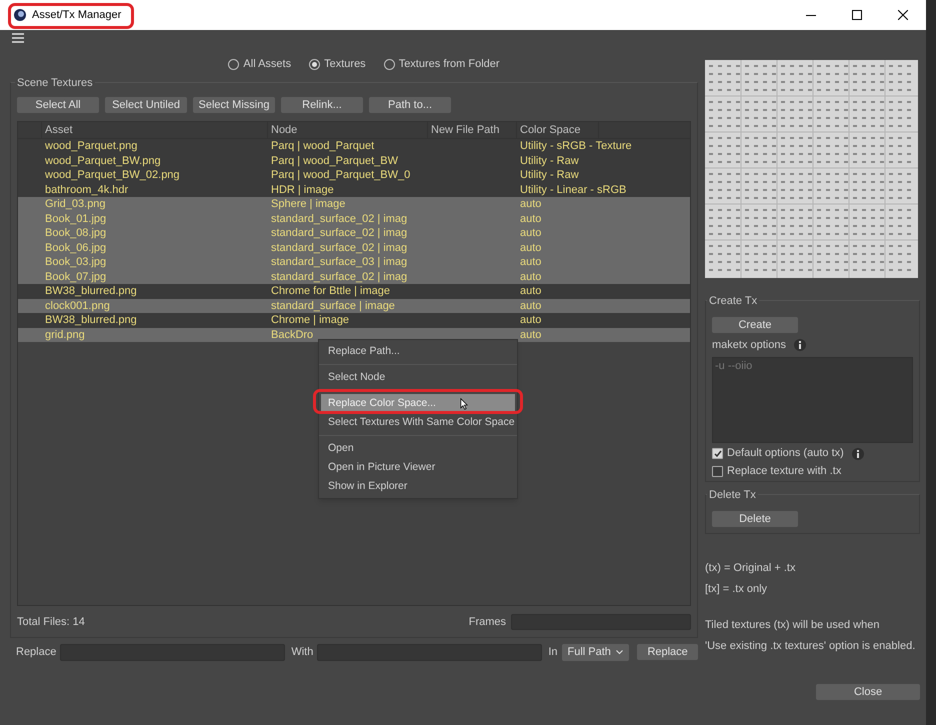  What do you see at coordinates (576, 146) in the screenshot?
I see `color-space-cell-text: Utility - sRGB - Texture` at bounding box center [576, 146].